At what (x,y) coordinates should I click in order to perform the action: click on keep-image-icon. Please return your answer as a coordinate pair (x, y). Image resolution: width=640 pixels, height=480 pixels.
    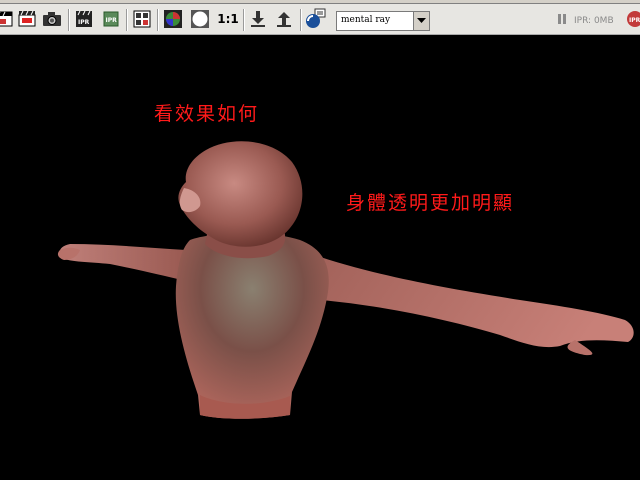
    Looking at the image, I should click on (258, 19).